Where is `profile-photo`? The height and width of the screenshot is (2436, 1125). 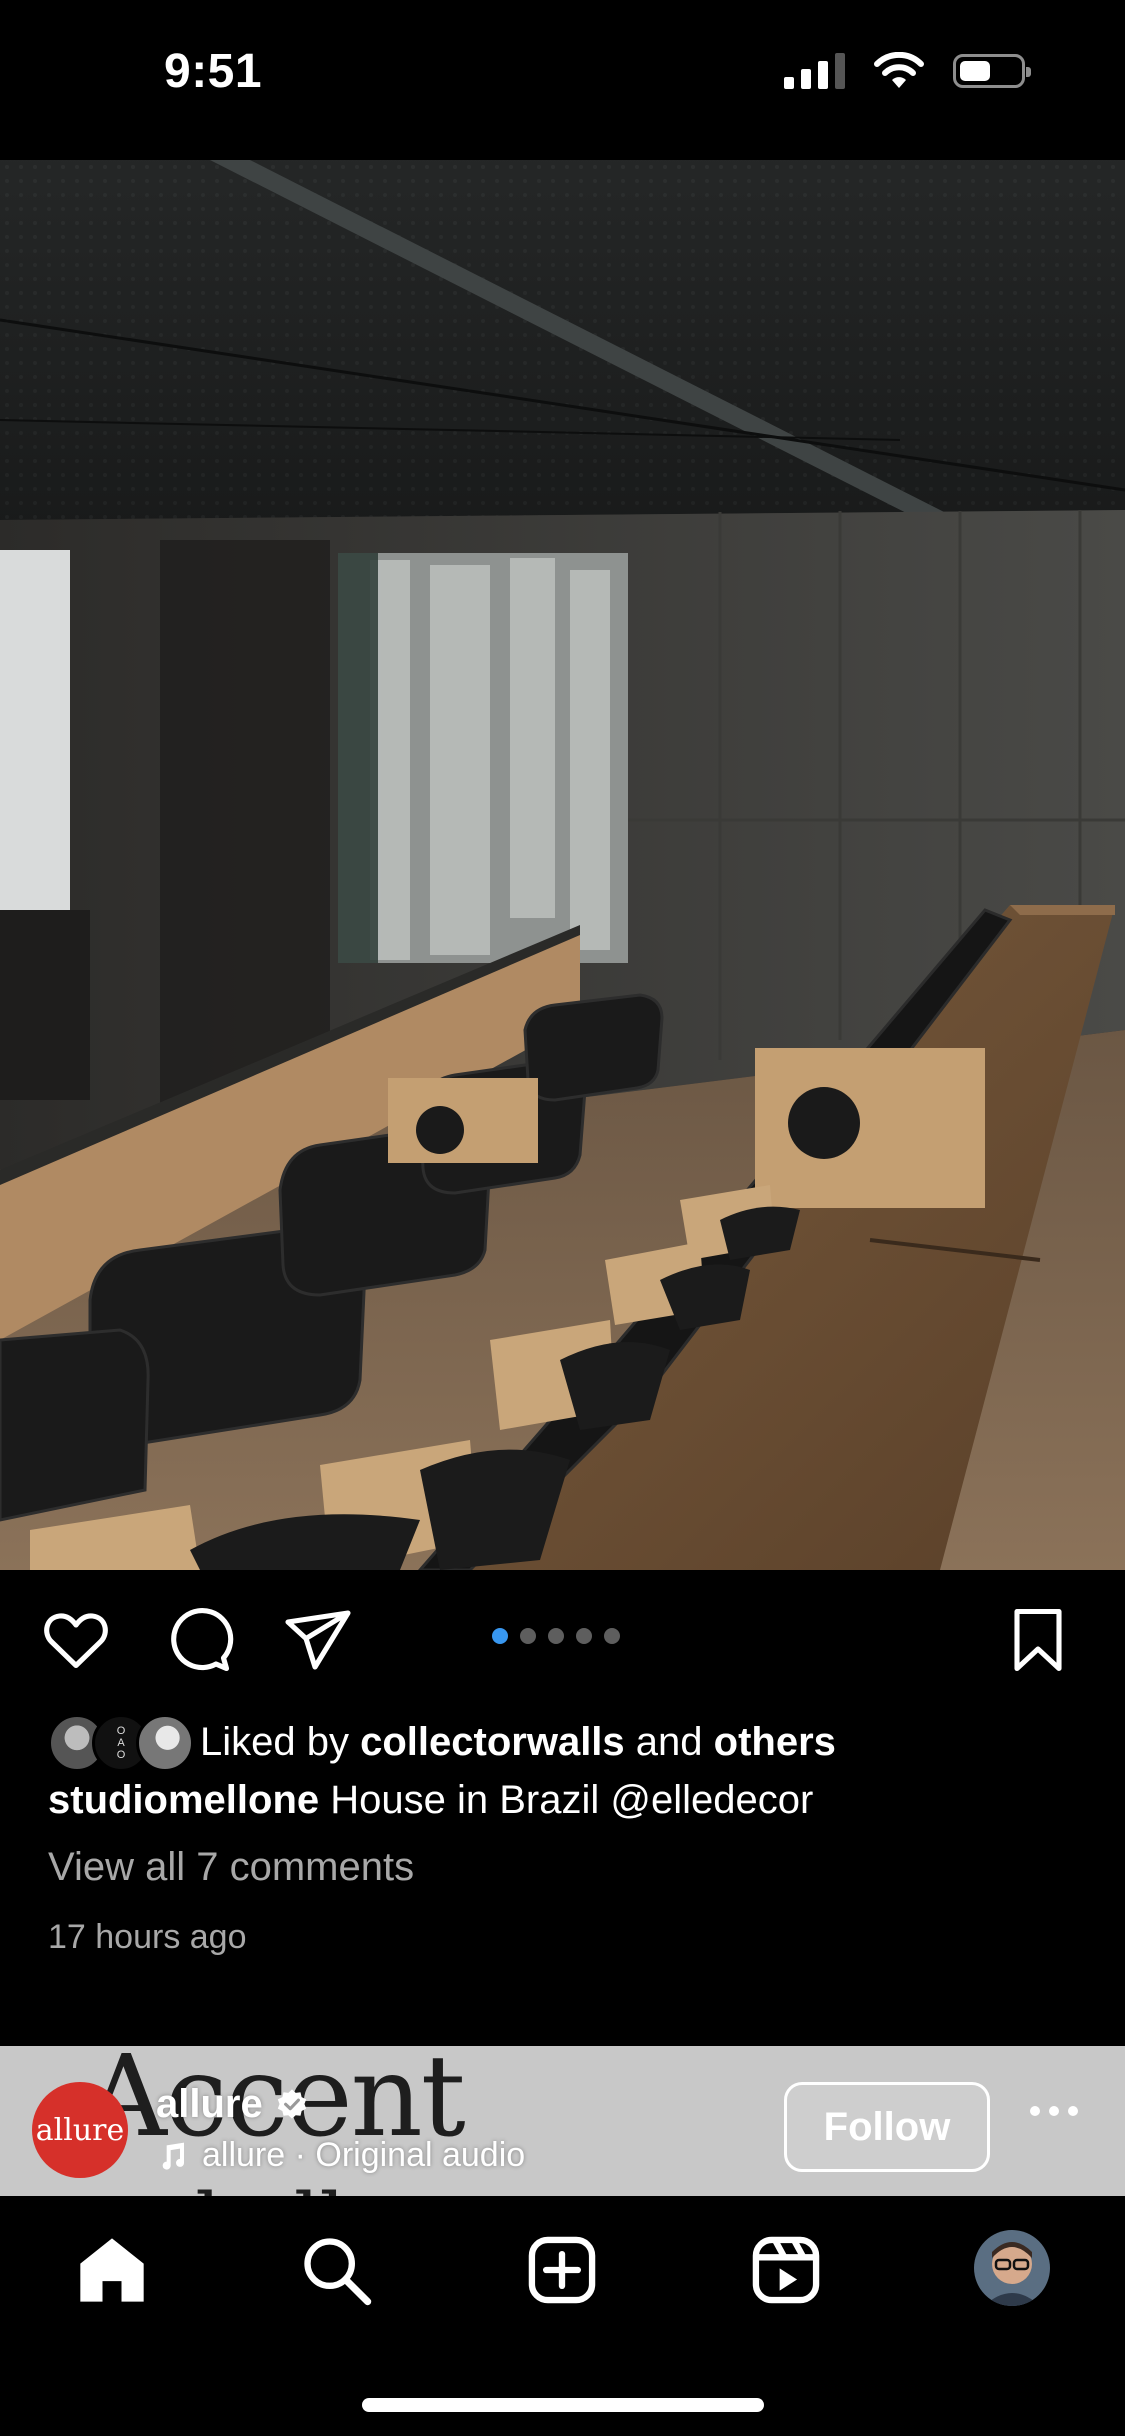
profile-photo is located at coordinates (1012, 2268).